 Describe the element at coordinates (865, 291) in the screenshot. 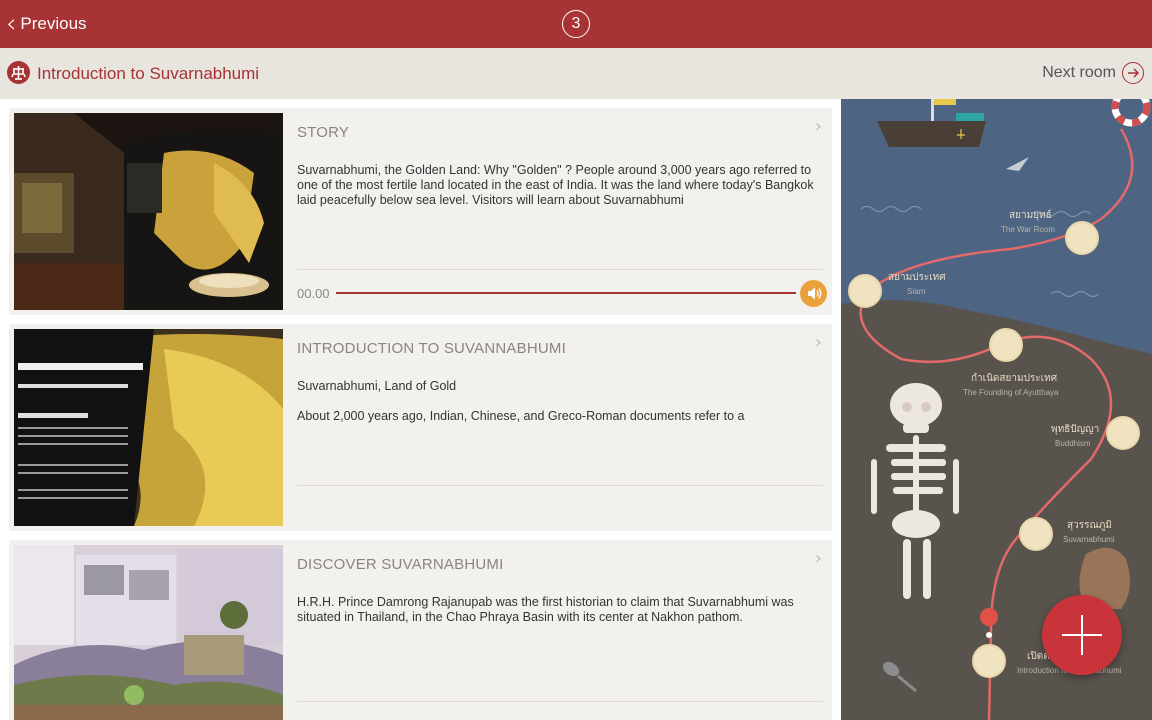

I see `map-node-siam` at that location.